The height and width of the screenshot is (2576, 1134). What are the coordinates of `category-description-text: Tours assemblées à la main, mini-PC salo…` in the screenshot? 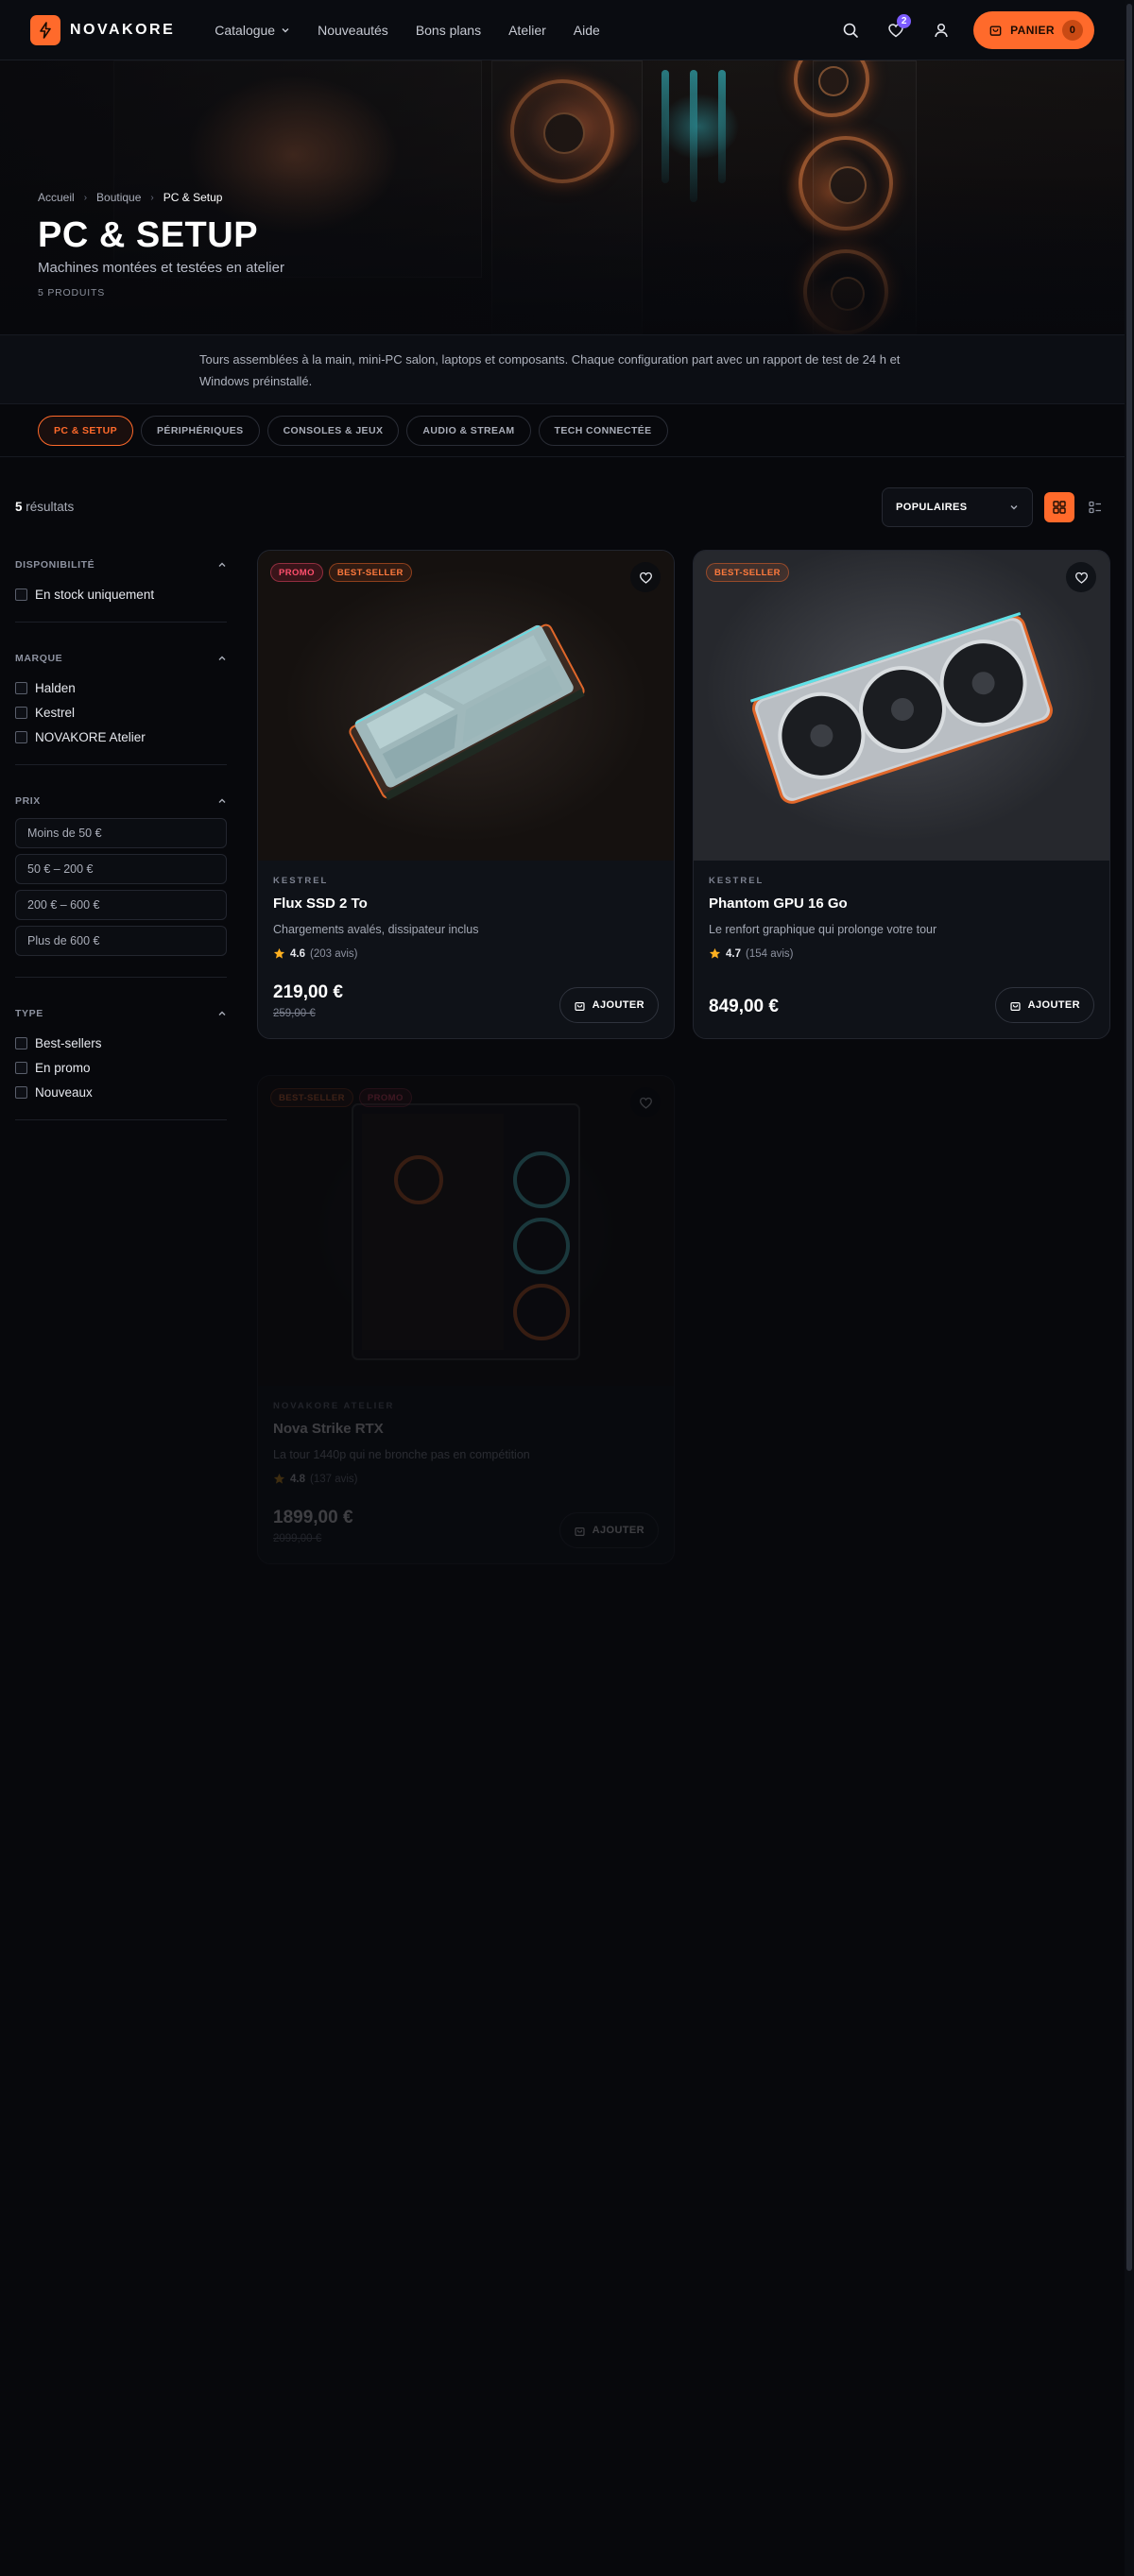 It's located at (550, 370).